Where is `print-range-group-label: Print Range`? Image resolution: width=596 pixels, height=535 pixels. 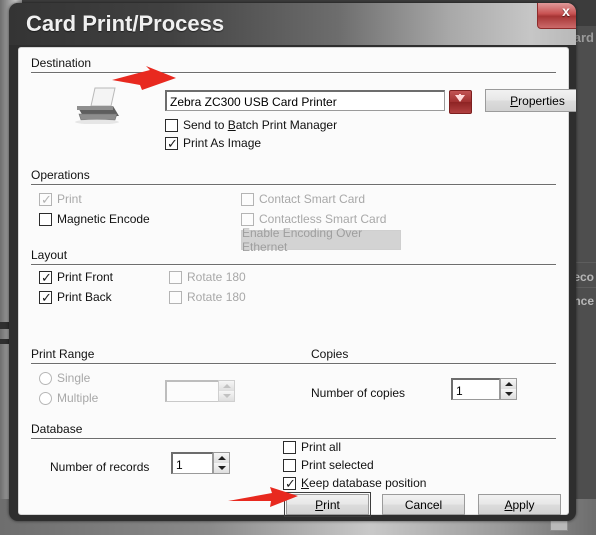 print-range-group-label: Print Range is located at coordinates (63, 354).